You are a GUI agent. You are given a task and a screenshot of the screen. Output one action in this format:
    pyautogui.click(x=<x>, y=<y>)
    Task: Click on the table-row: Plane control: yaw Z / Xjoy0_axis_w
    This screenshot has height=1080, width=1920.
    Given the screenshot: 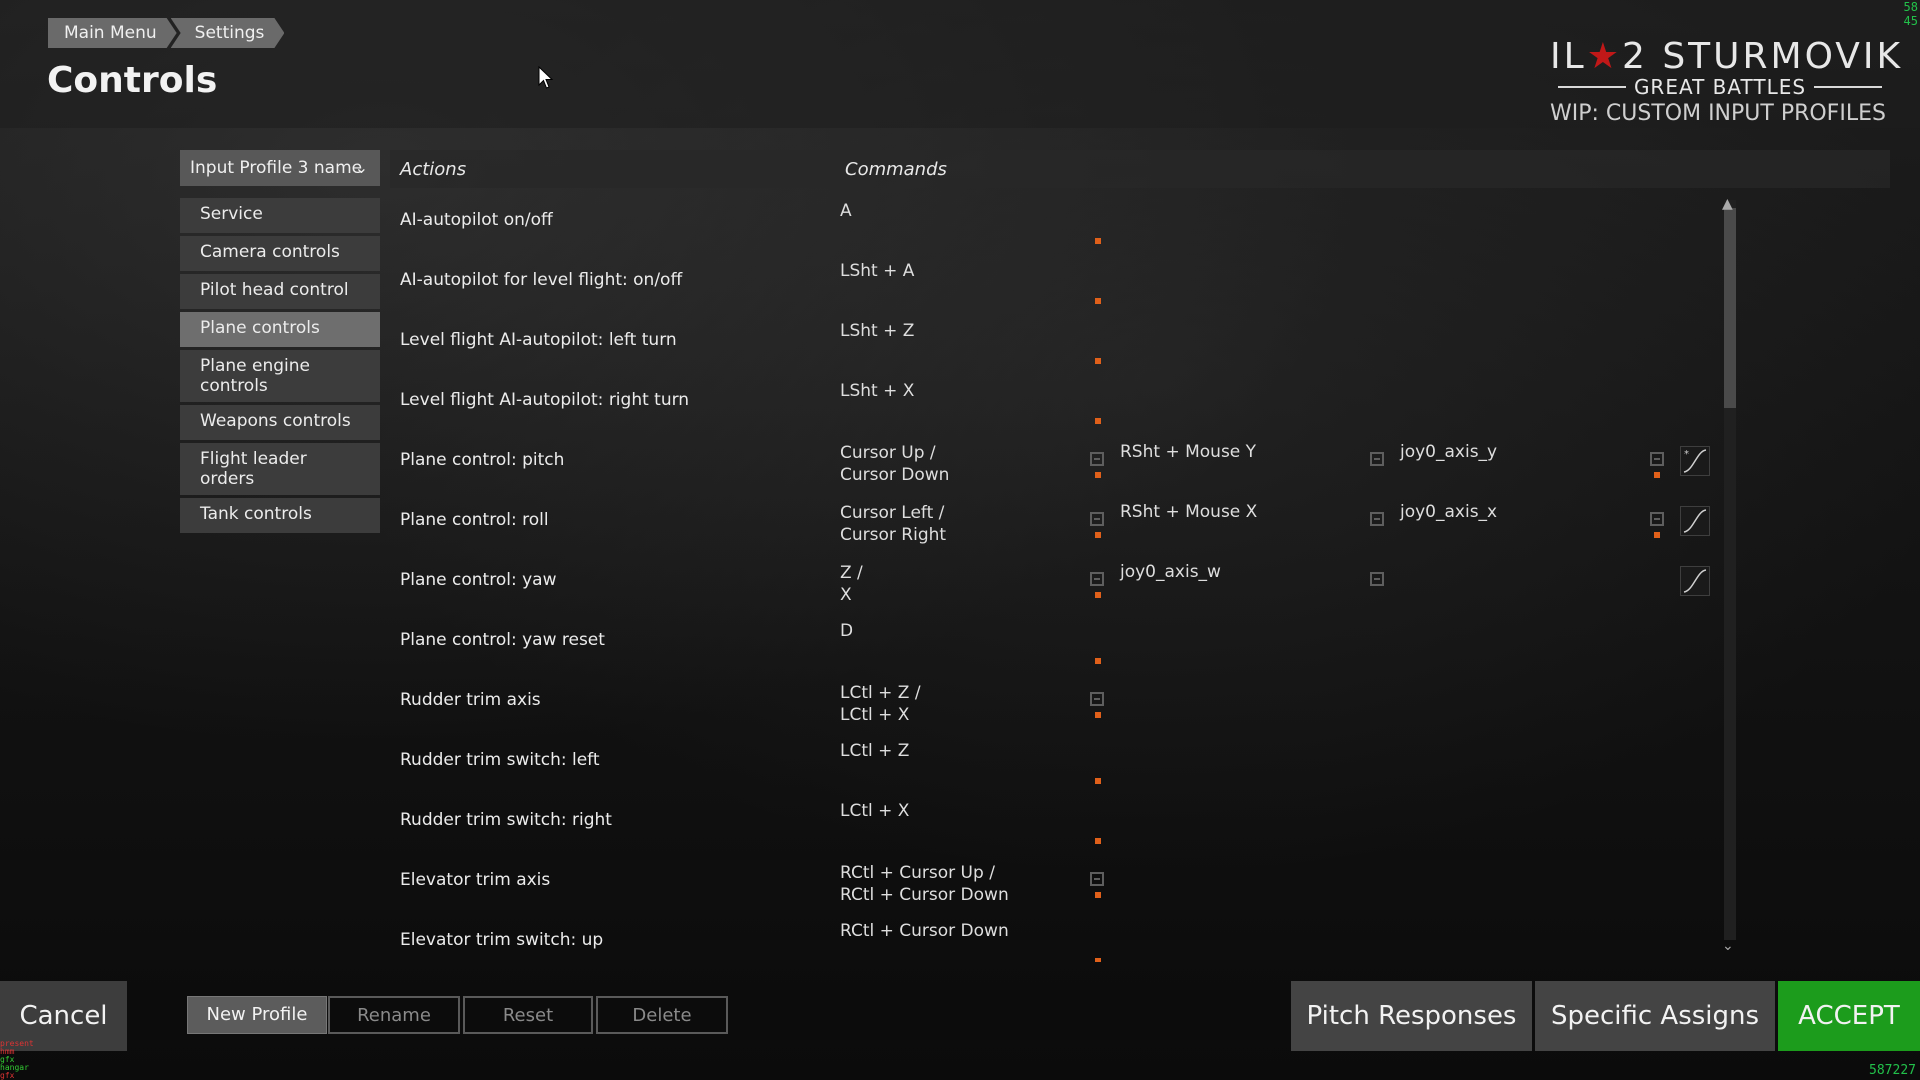 What is the action you would take?
    pyautogui.click(x=1070, y=582)
    